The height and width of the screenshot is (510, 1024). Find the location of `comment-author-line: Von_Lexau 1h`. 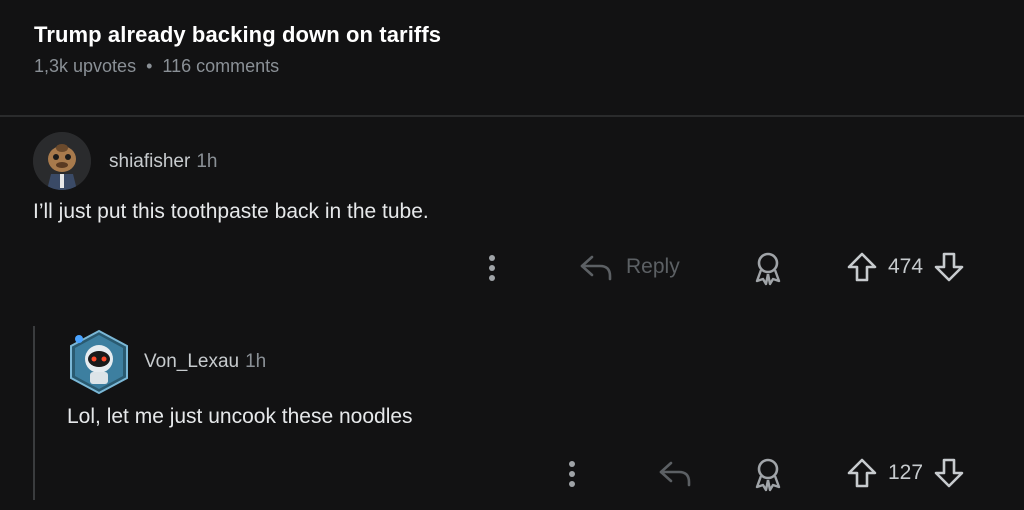

comment-author-line: Von_Lexau 1h is located at coordinates (205, 362).